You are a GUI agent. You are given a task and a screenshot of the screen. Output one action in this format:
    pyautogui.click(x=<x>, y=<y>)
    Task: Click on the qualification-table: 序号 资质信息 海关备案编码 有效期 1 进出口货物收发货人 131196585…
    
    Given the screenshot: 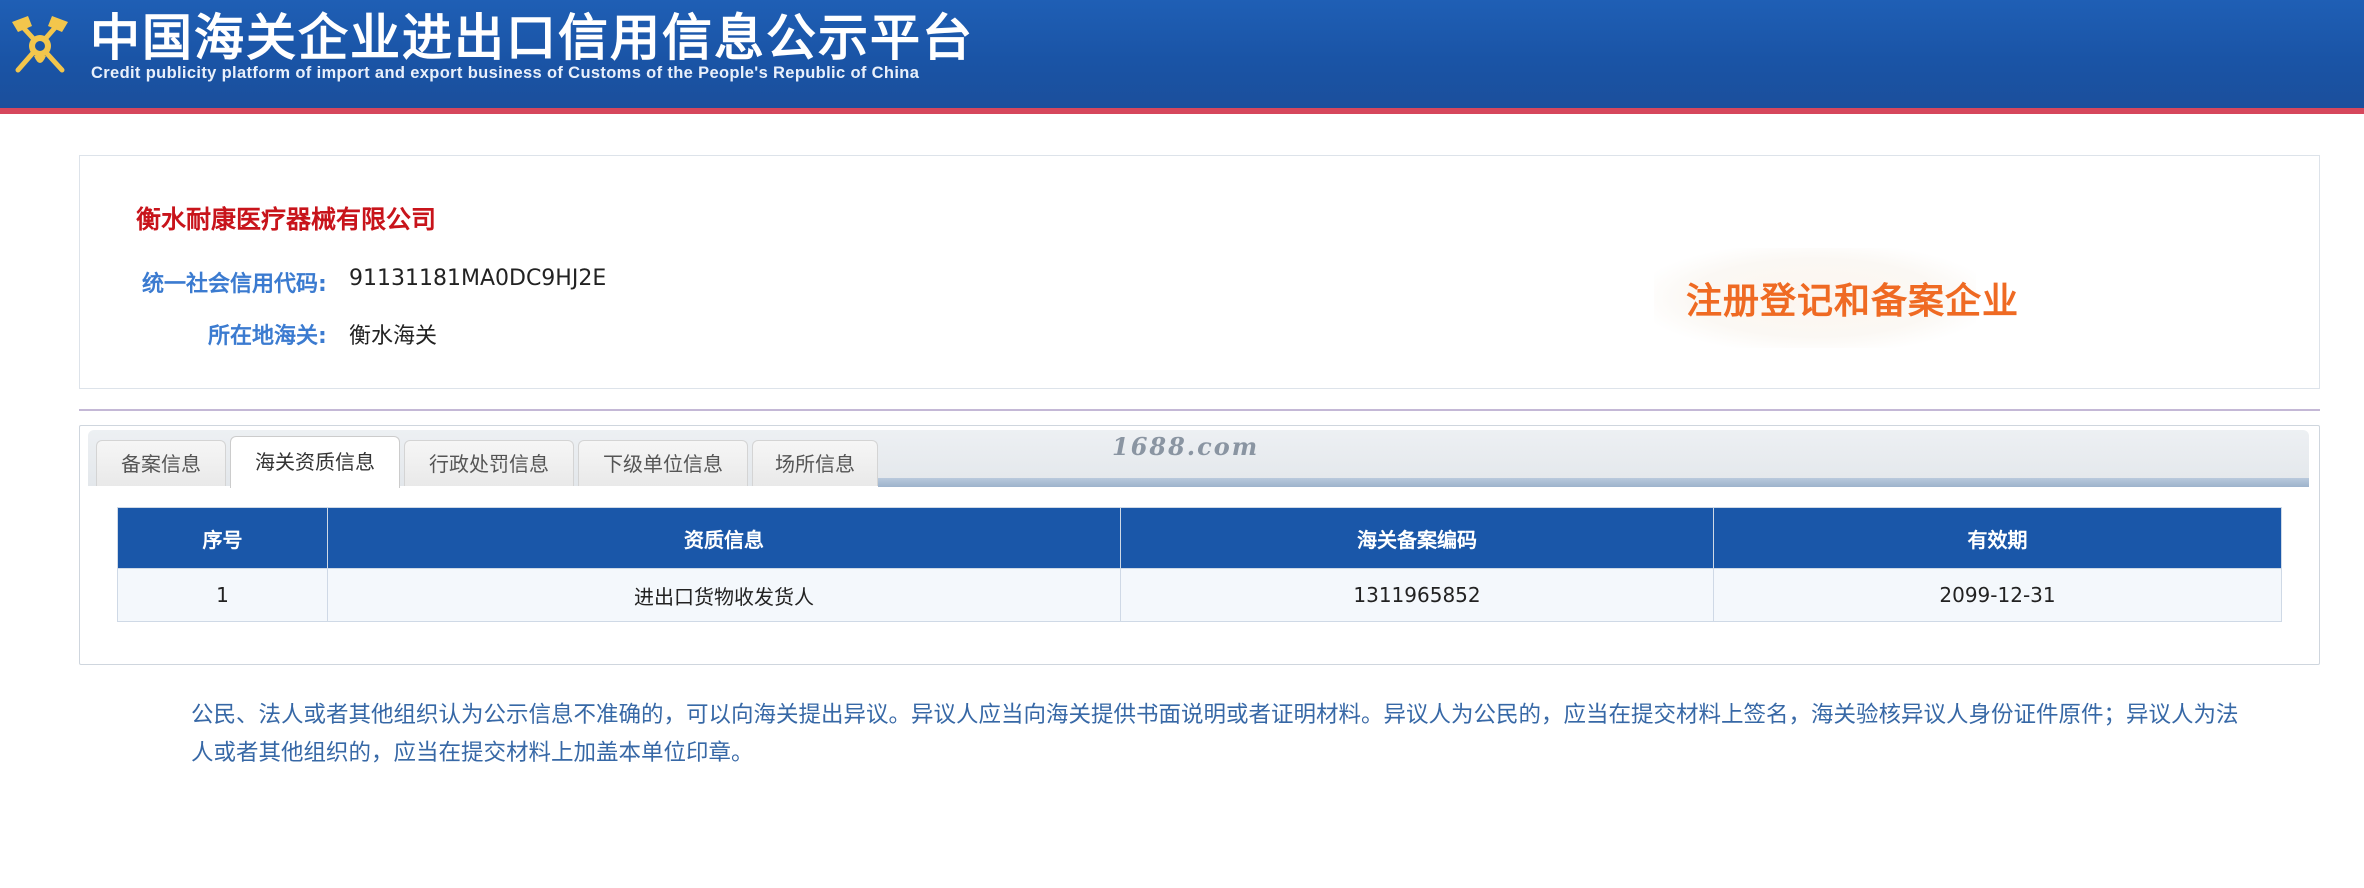 What is the action you would take?
    pyautogui.click(x=1199, y=564)
    